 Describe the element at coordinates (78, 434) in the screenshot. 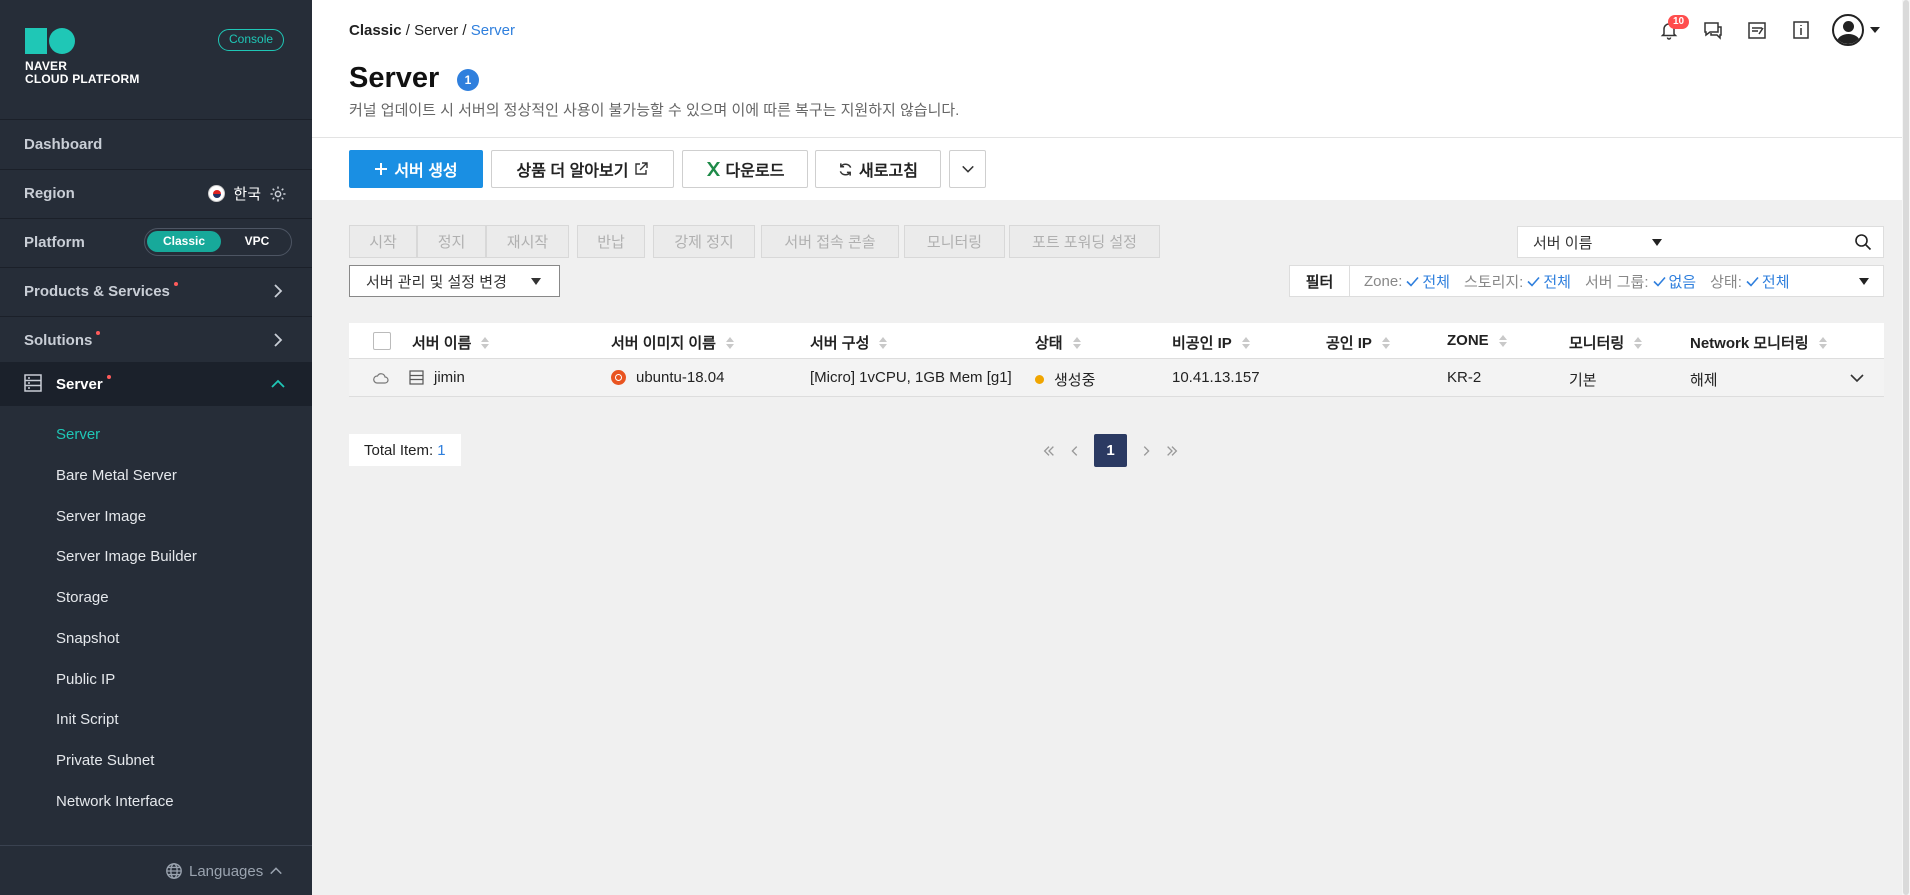

I see `sidebar-sub-server: Server` at that location.